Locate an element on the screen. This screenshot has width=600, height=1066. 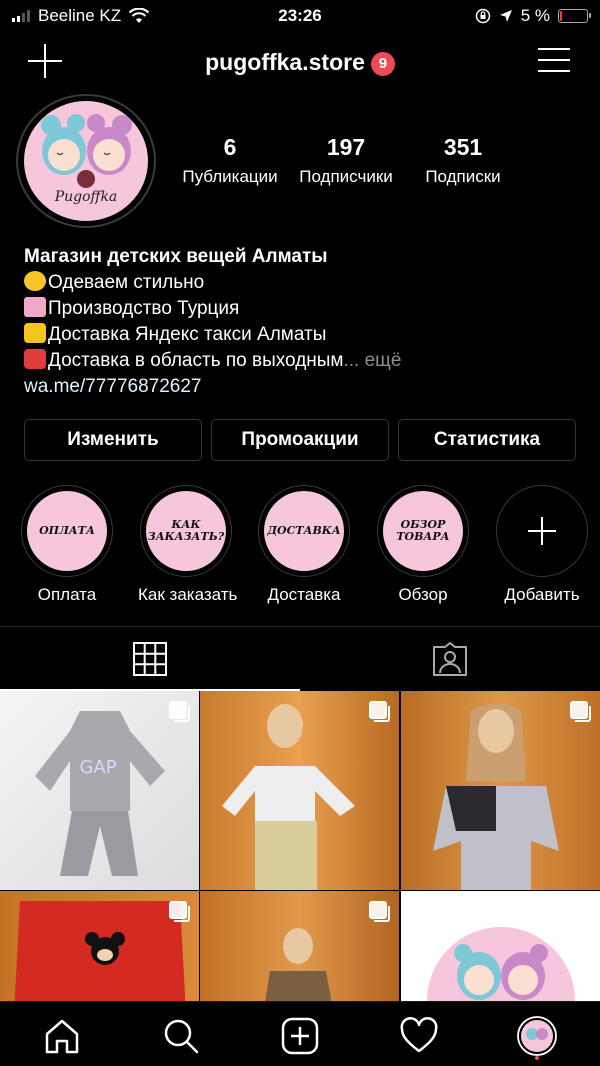
bio-line: Доставка Яндекс такси Алматы is located at coordinates (304, 335).